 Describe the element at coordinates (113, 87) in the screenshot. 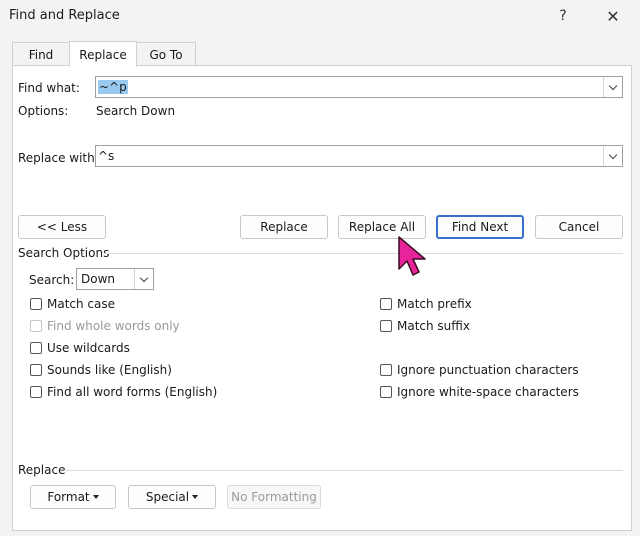

I see `find-what-value: ~^p` at that location.